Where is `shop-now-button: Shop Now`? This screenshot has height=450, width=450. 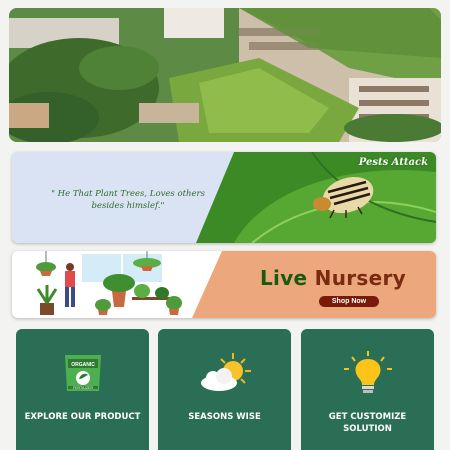 shop-now-button: Shop Now is located at coordinates (349, 301).